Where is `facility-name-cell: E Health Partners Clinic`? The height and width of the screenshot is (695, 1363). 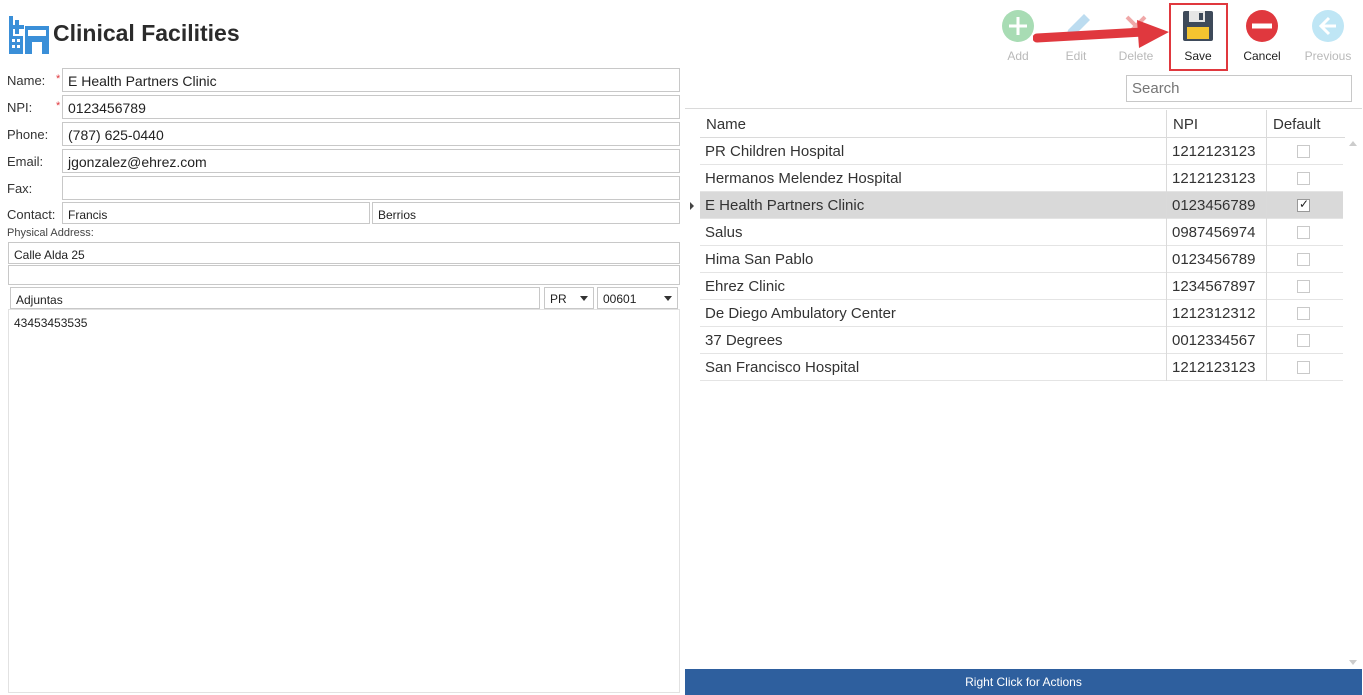 facility-name-cell: E Health Partners Clinic is located at coordinates (785, 205).